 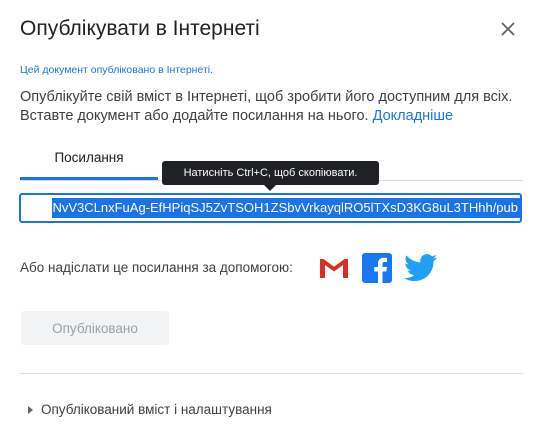 I want to click on published-button: Опубліковано, so click(x=95, y=328).